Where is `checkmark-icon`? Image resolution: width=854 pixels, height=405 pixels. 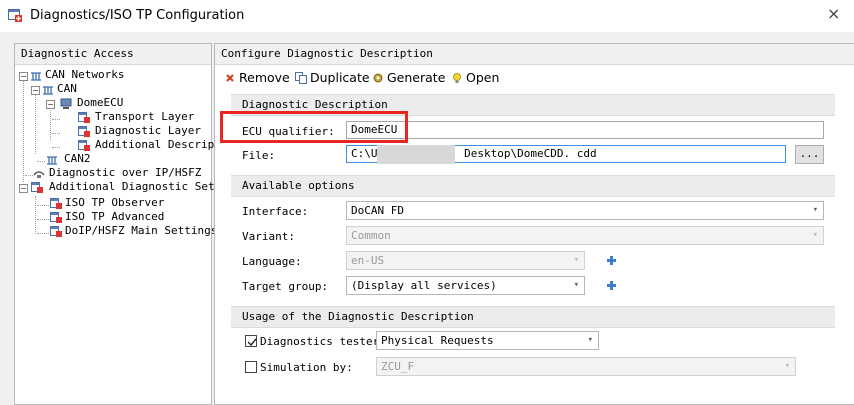 checkmark-icon is located at coordinates (252, 342).